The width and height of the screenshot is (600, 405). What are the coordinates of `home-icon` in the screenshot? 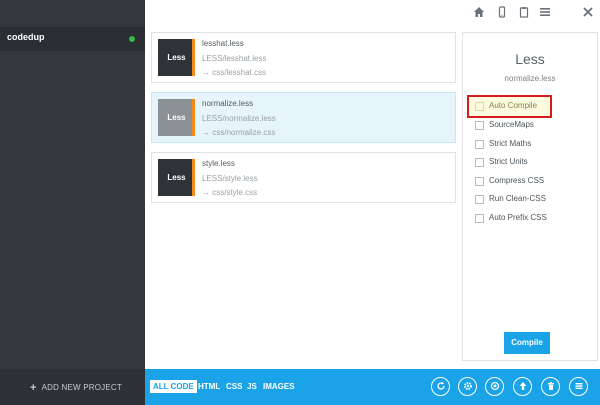 It's located at (479, 13).